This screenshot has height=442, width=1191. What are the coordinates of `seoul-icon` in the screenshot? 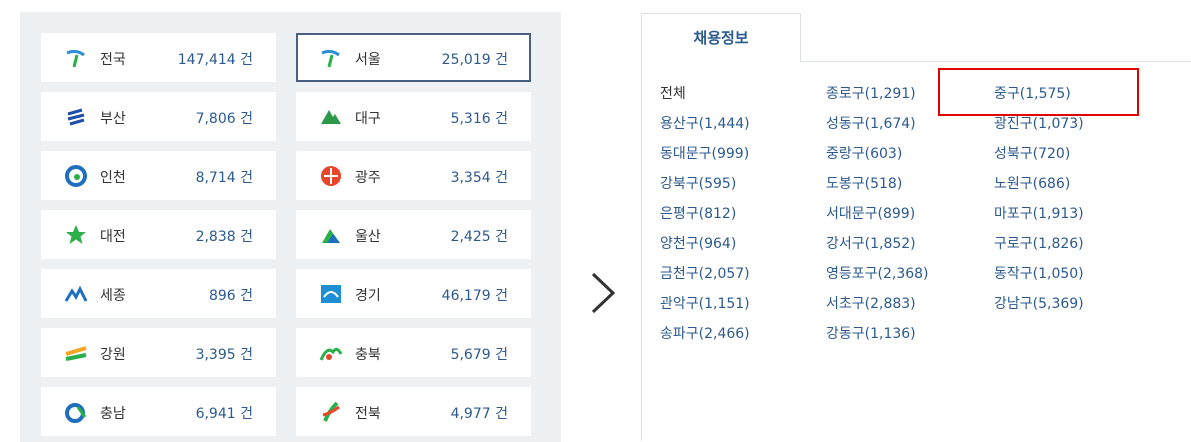 It's located at (330, 58).